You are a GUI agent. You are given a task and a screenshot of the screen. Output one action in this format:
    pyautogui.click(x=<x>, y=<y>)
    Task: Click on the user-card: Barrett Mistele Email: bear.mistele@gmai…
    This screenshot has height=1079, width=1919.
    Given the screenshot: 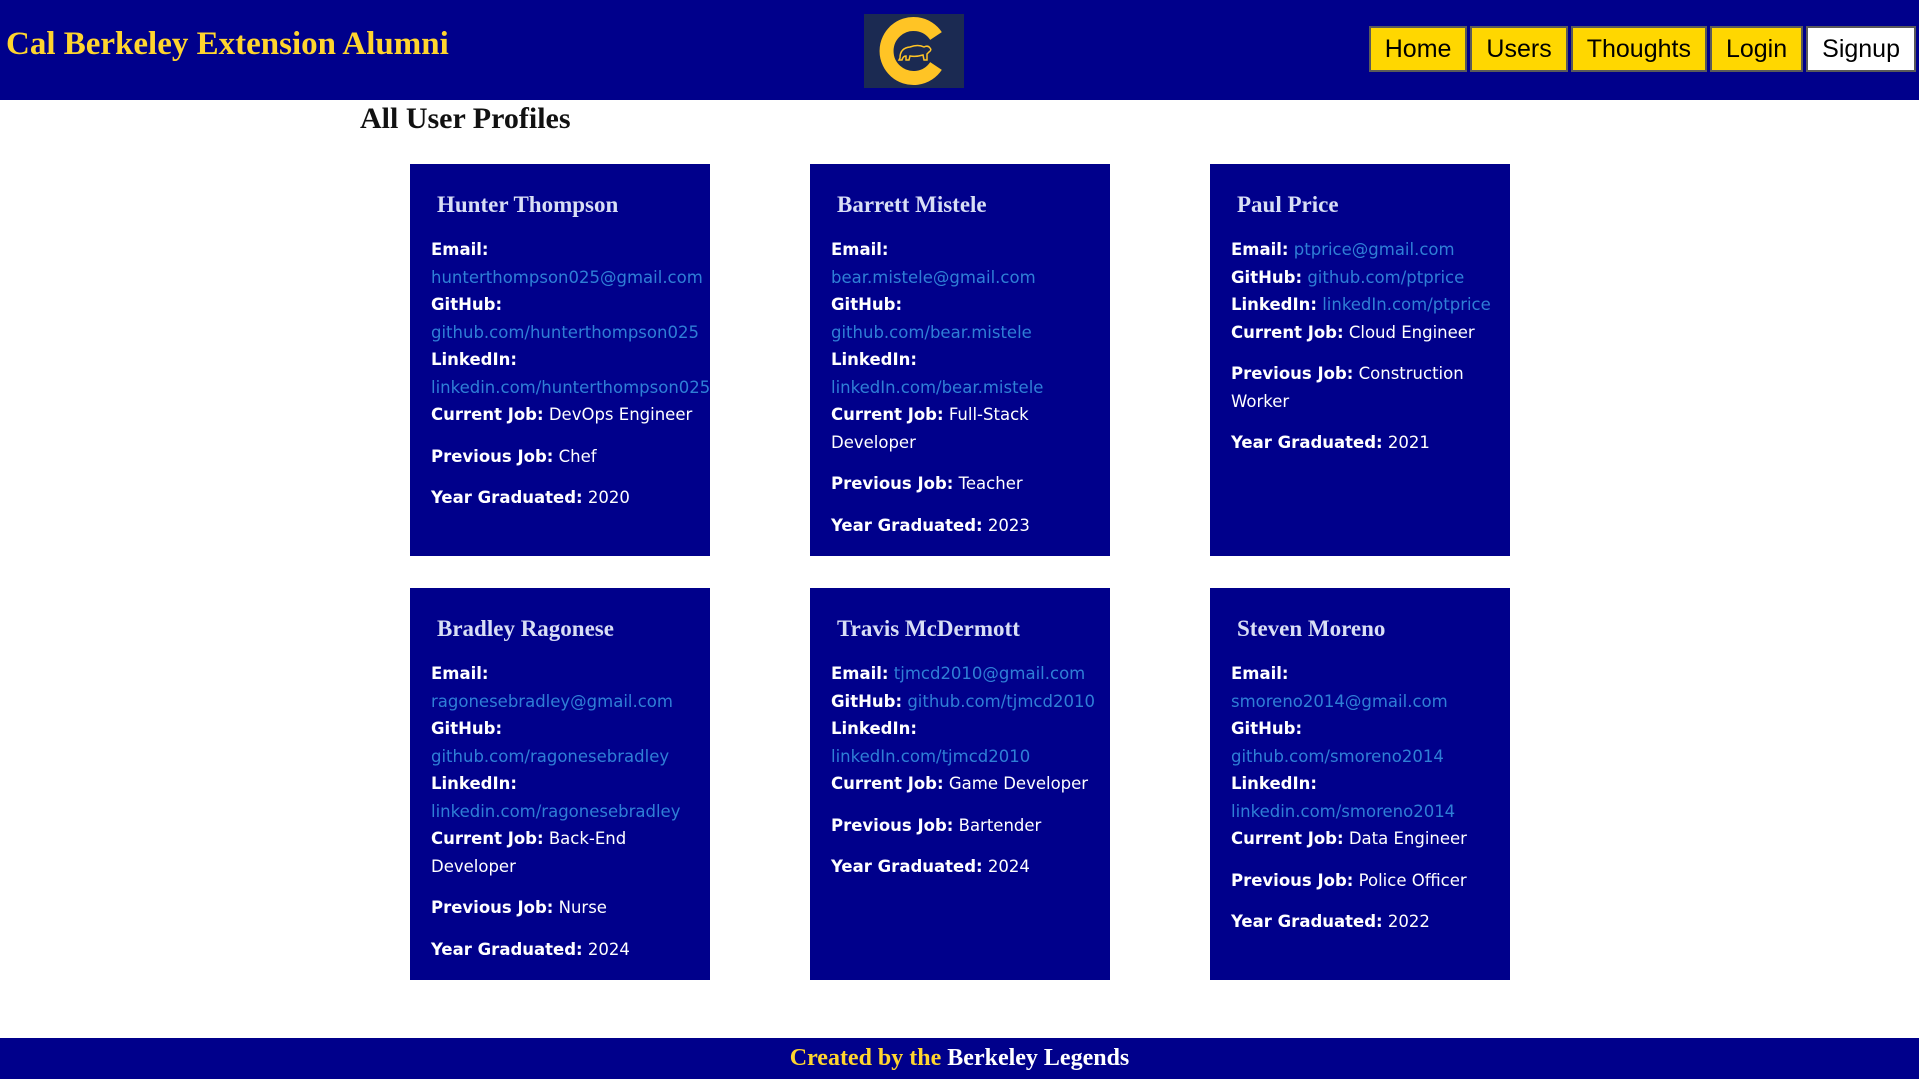 What is the action you would take?
    pyautogui.click(x=960, y=360)
    